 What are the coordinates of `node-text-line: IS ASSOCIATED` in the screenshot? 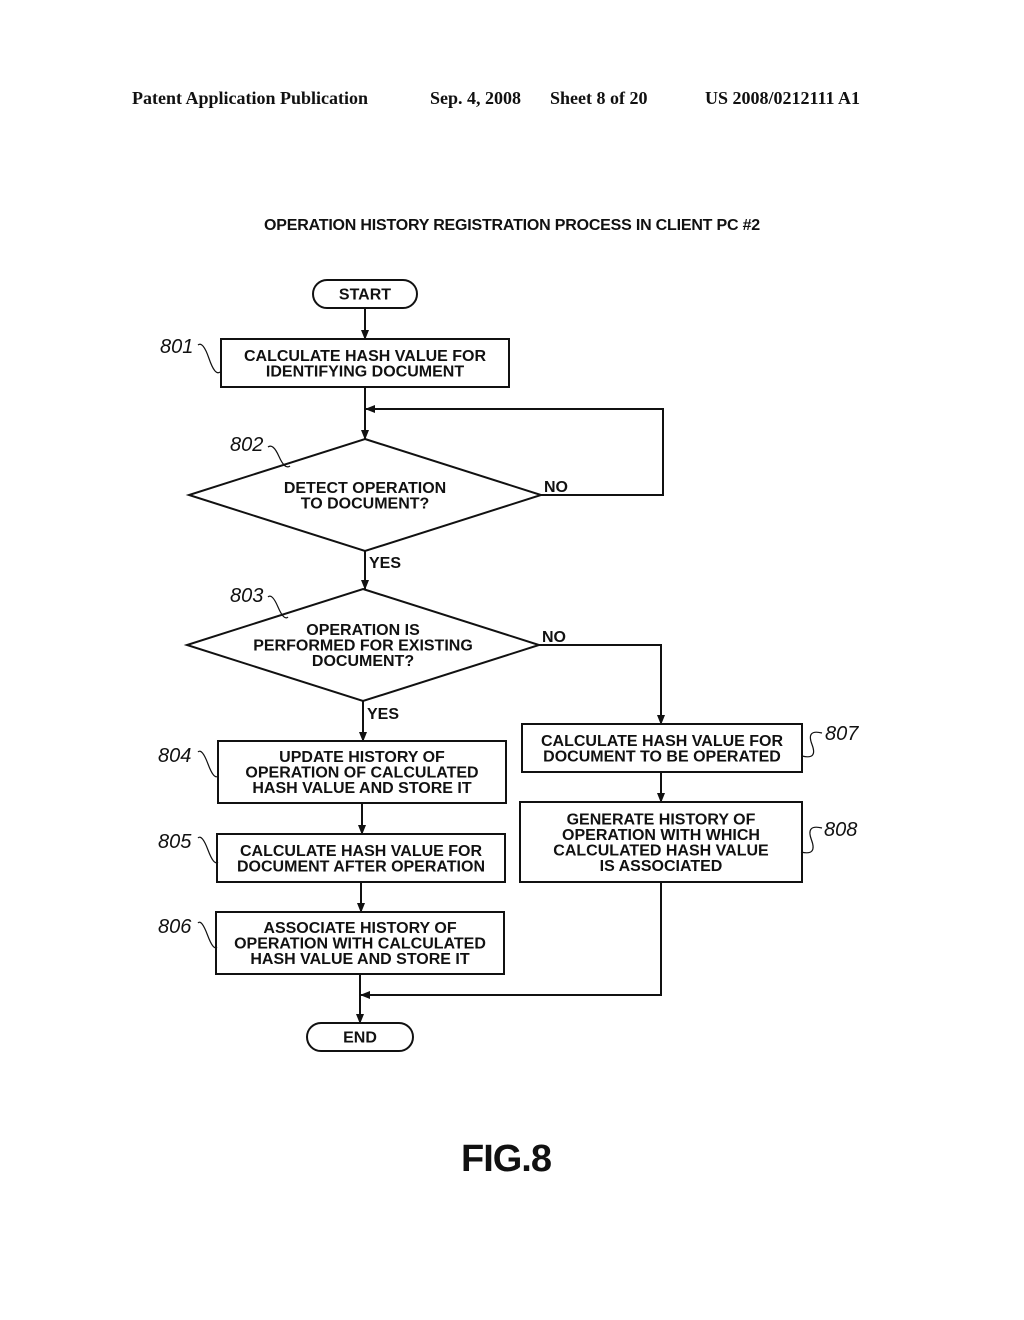 It's located at (661, 866).